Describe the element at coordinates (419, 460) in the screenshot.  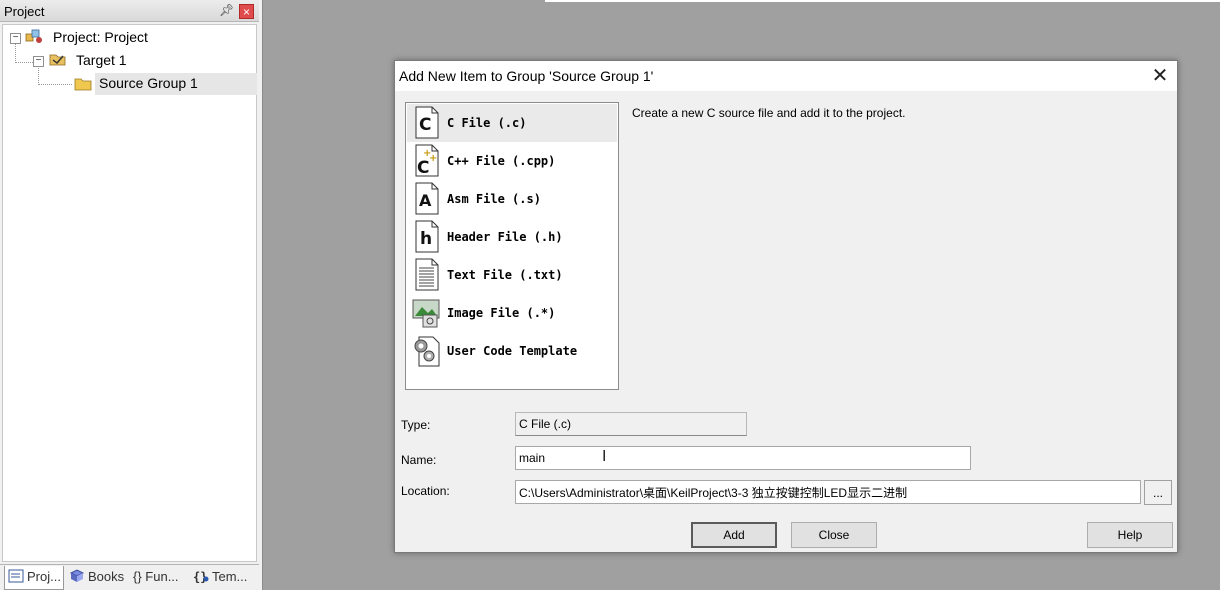
I see `name-label: Name:` at that location.